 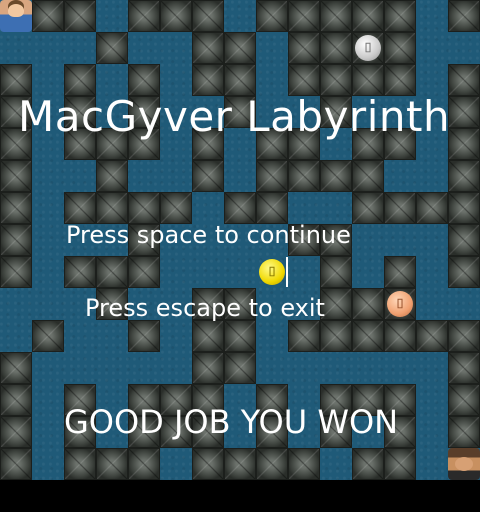 I want to click on exit-prompt: Press escape to exit, so click(x=205, y=308).